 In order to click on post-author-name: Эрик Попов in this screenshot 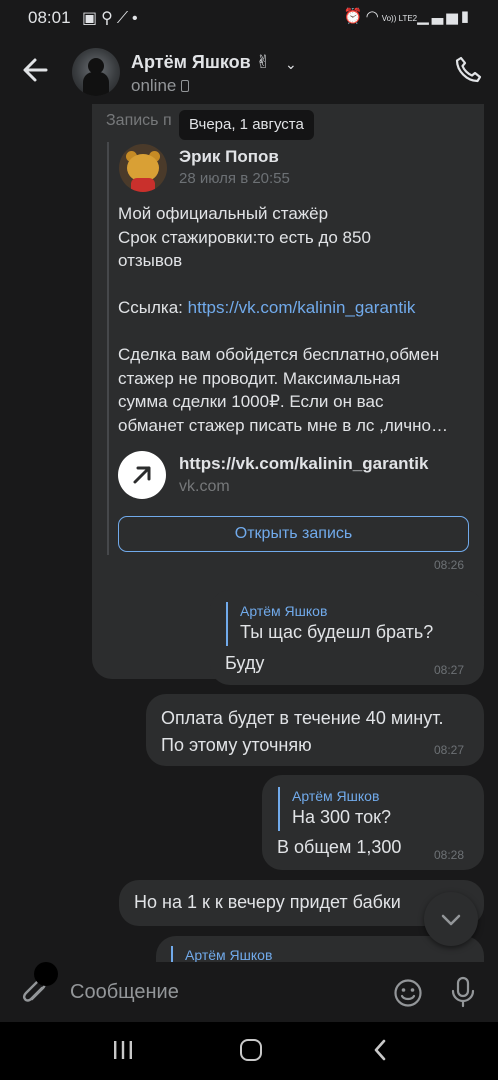, I will do `click(229, 157)`.